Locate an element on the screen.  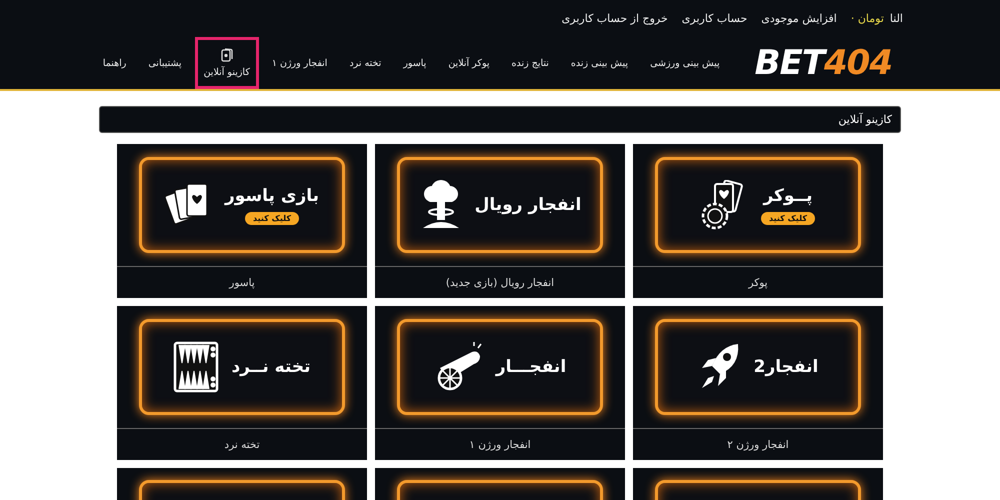
game-name: انفجار ورژن ۲ is located at coordinates (758, 445).